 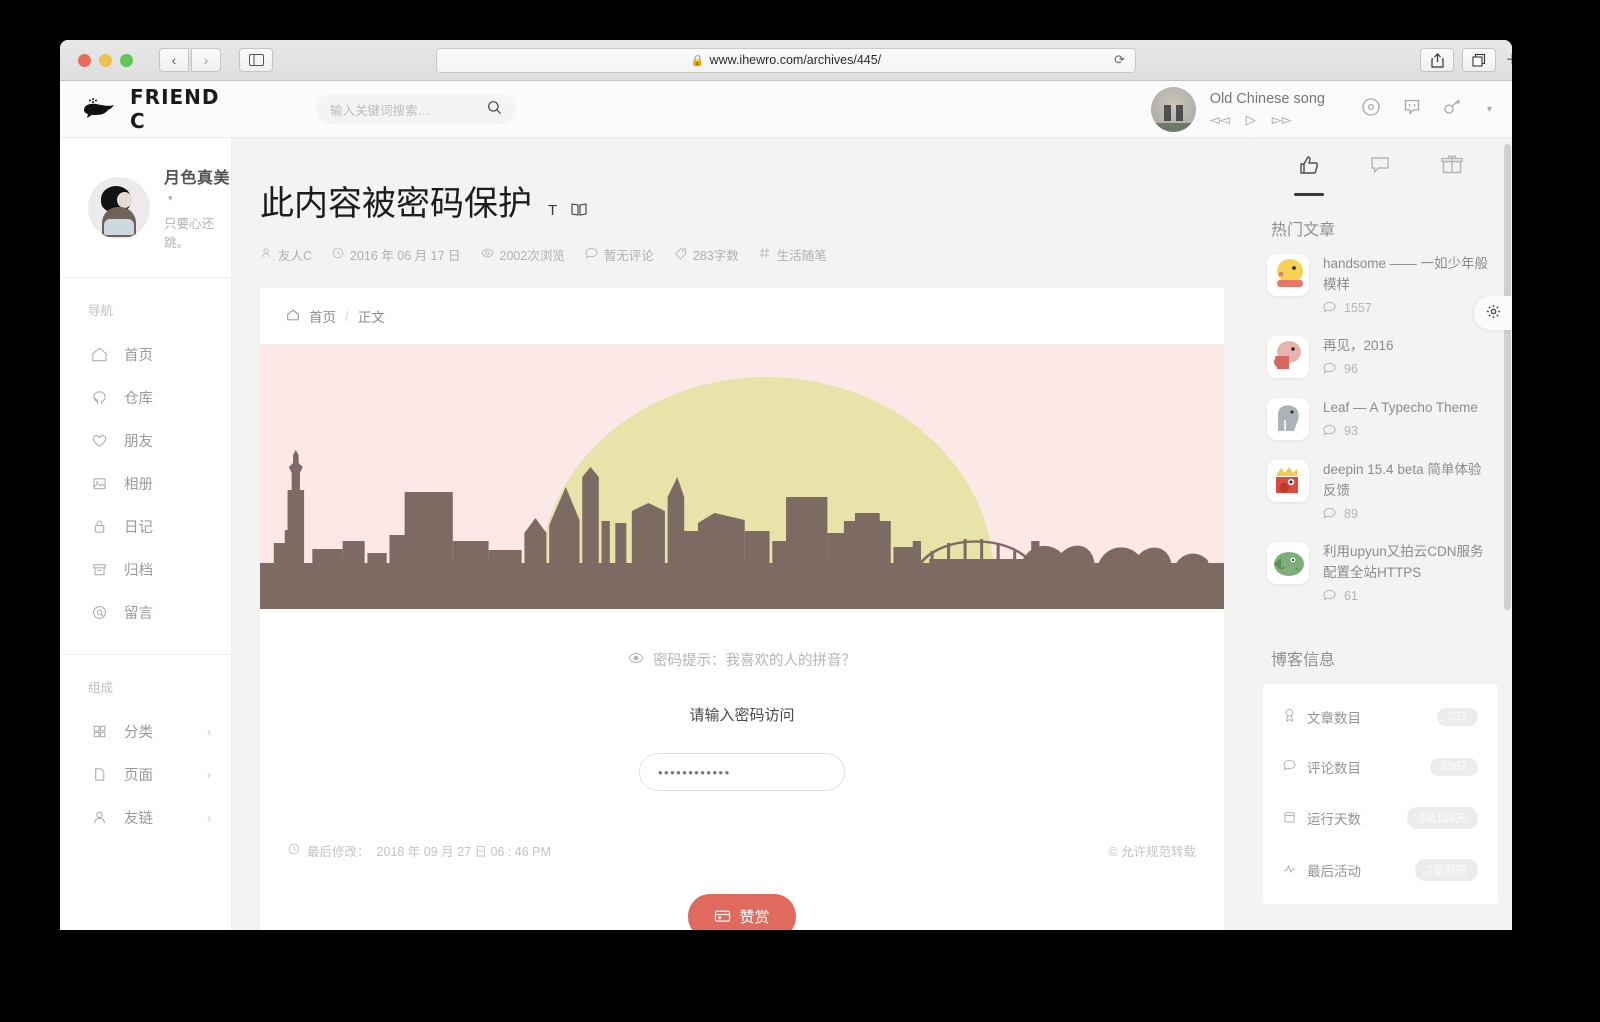 I want to click on reward-button: 赞赏, so click(x=742, y=912).